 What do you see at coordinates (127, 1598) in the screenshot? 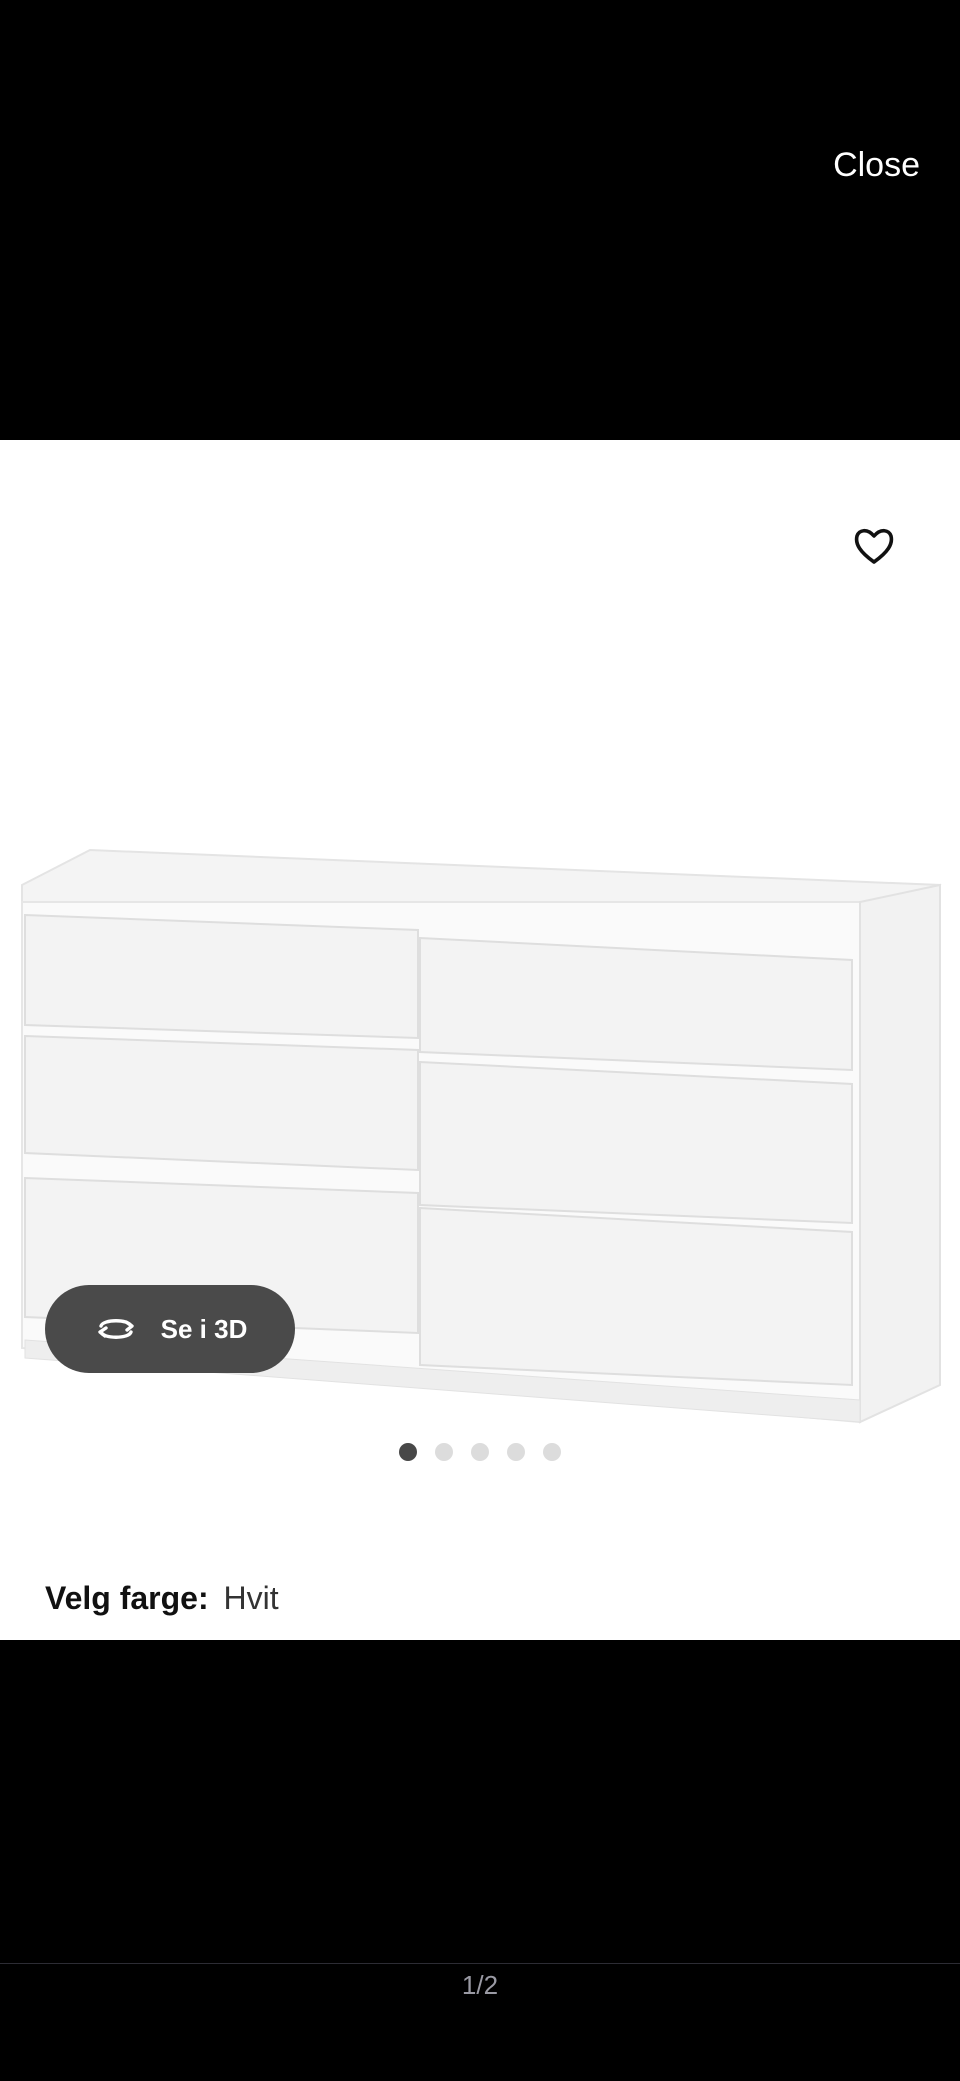
I see `color-label: Velg farge:` at bounding box center [127, 1598].